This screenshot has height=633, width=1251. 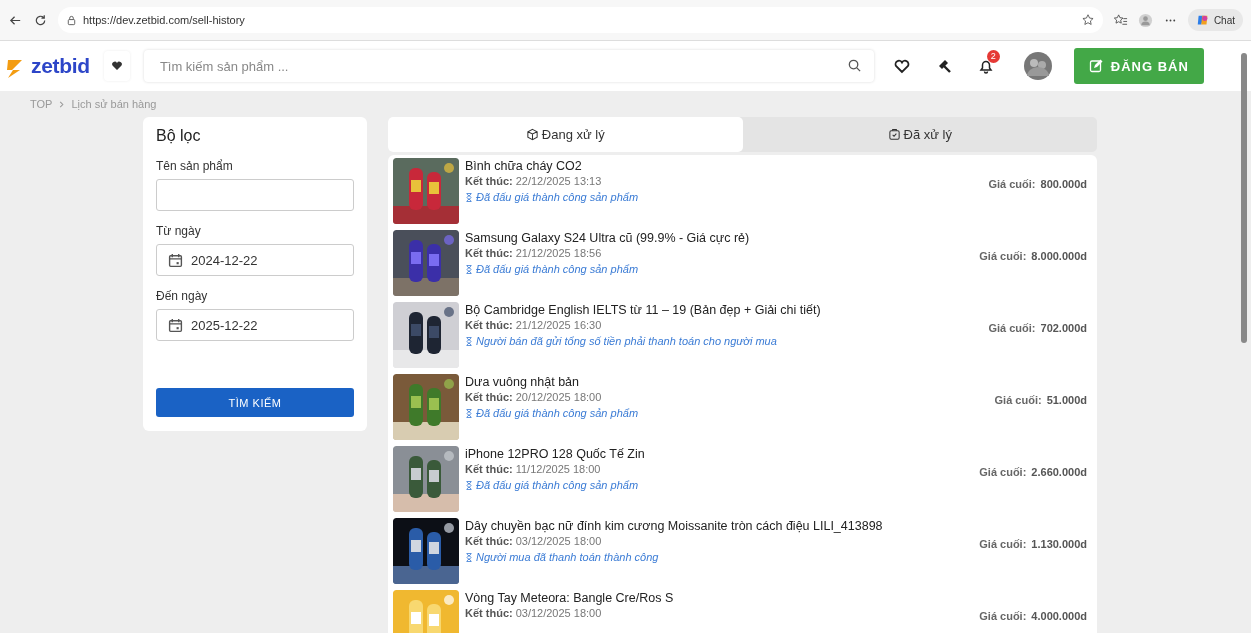 What do you see at coordinates (580, 20) in the screenshot?
I see `address-bar: https://dev.zetbid.com/sell-history` at bounding box center [580, 20].